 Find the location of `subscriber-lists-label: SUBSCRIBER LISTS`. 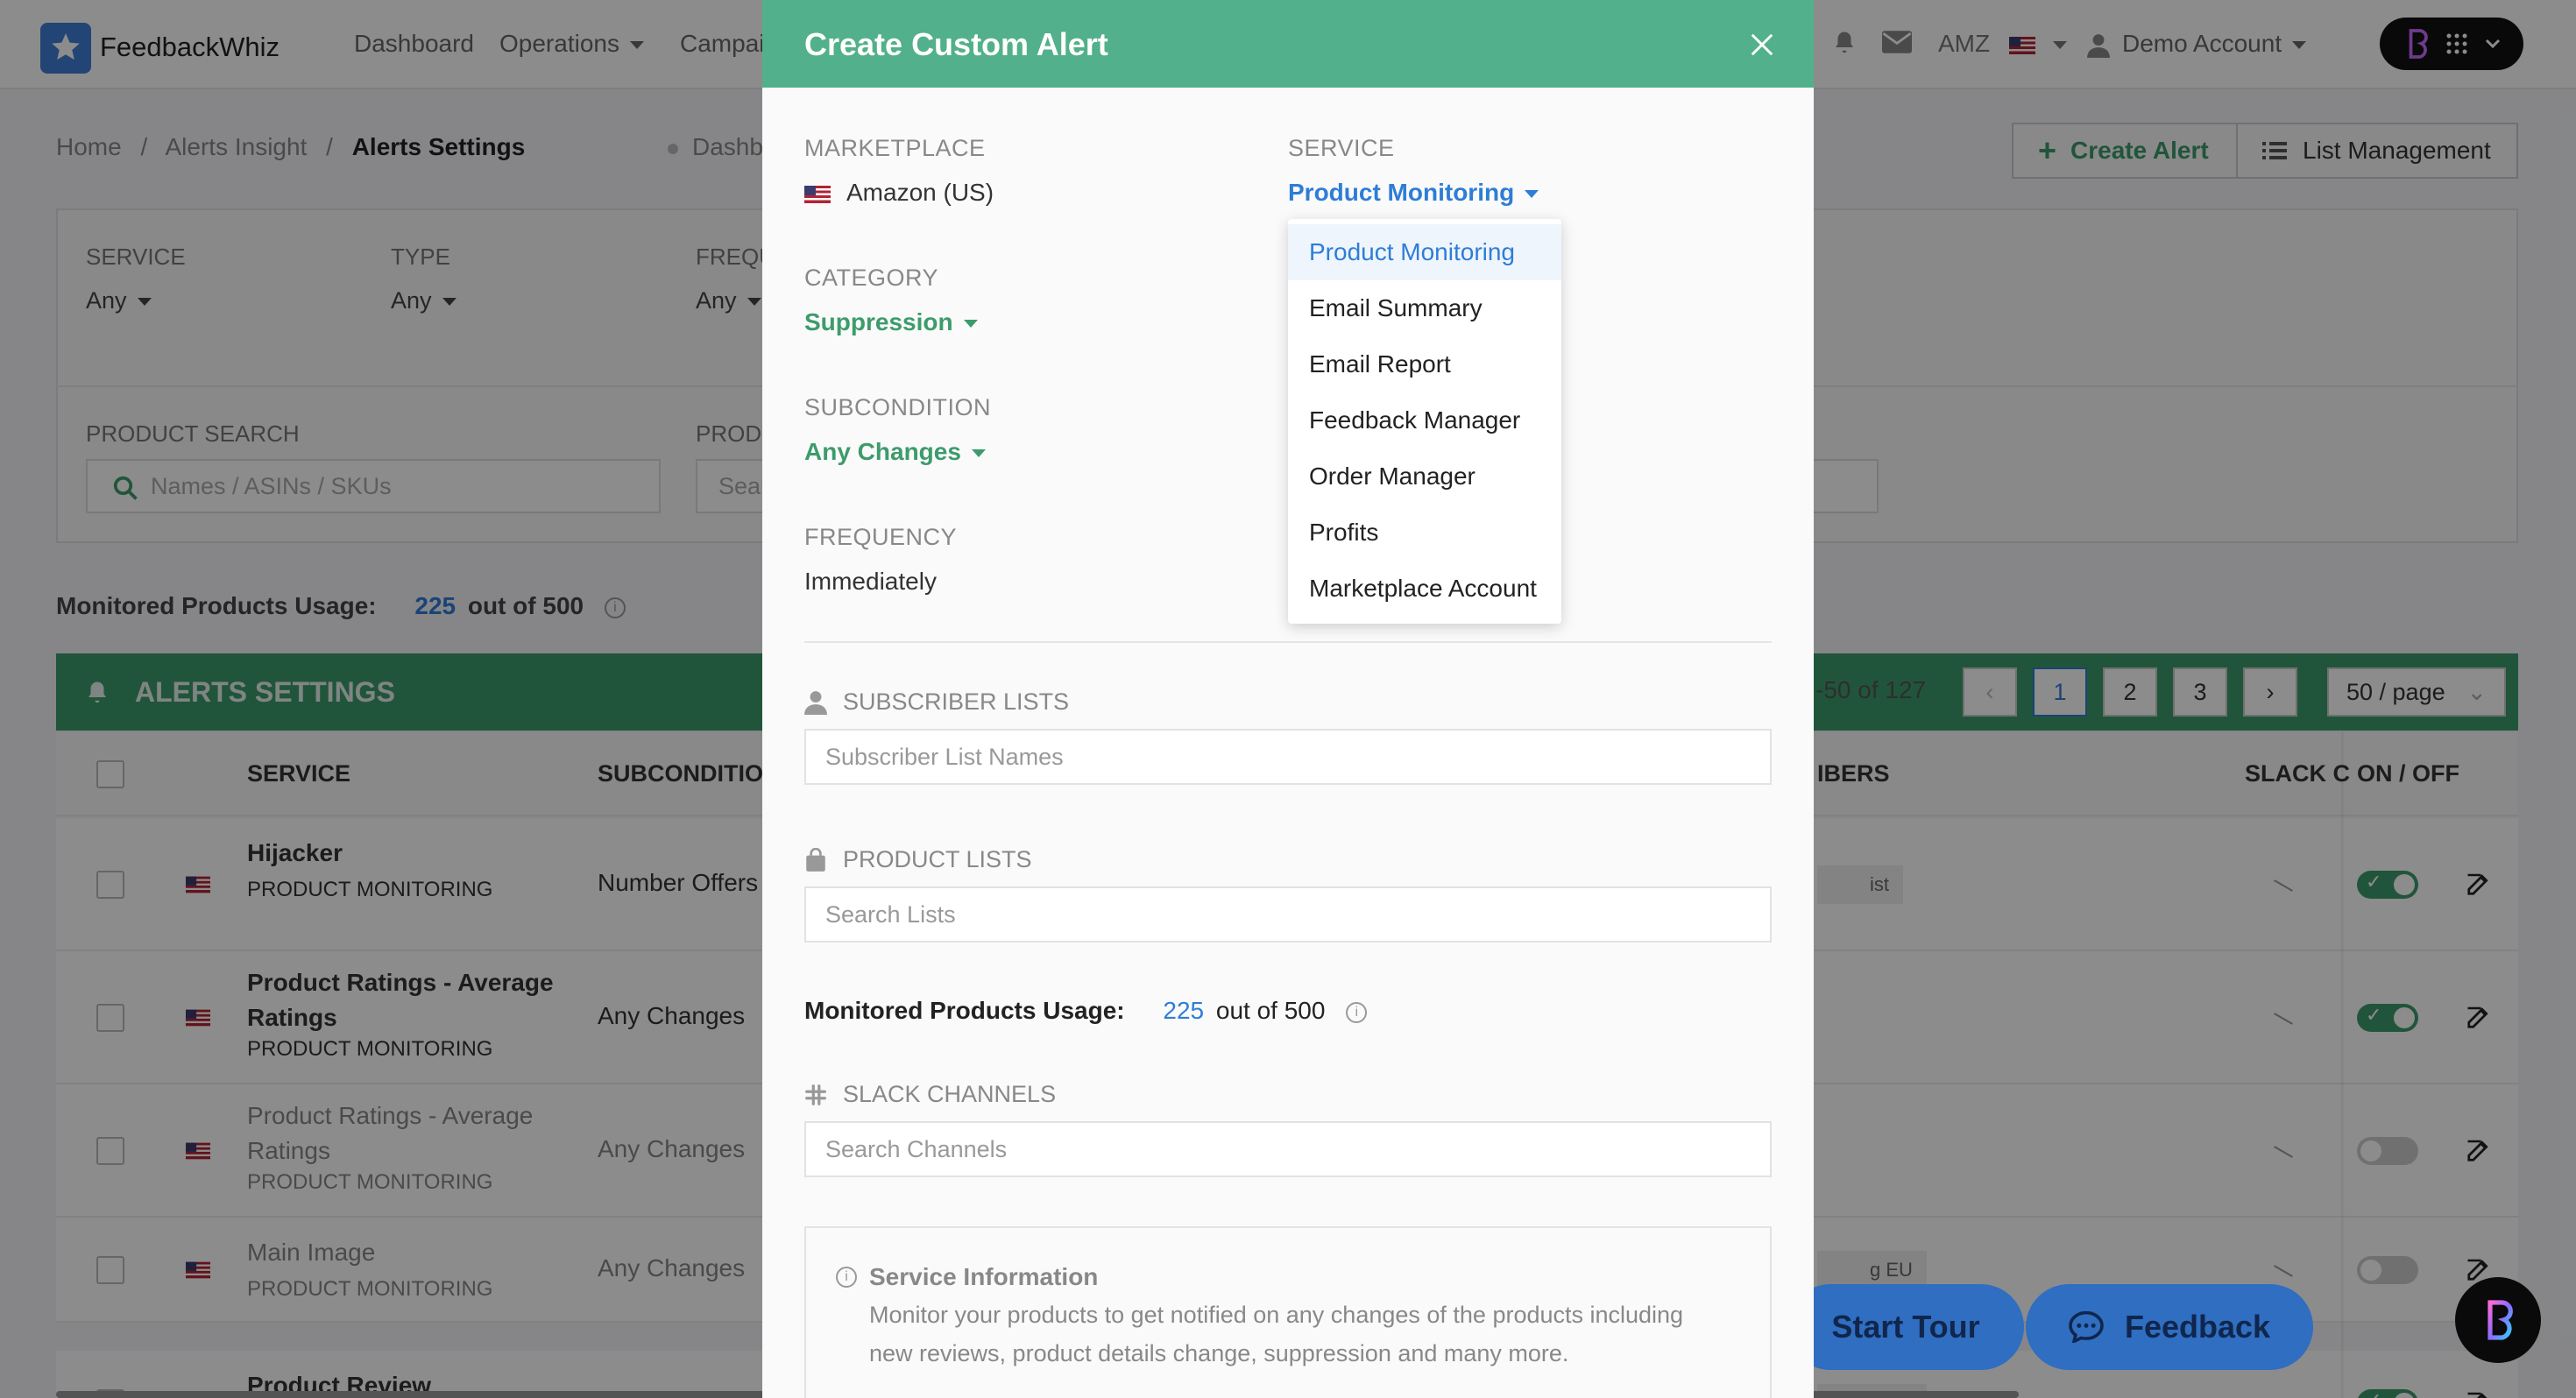

subscriber-lists-label: SUBSCRIBER LISTS is located at coordinates (936, 702).